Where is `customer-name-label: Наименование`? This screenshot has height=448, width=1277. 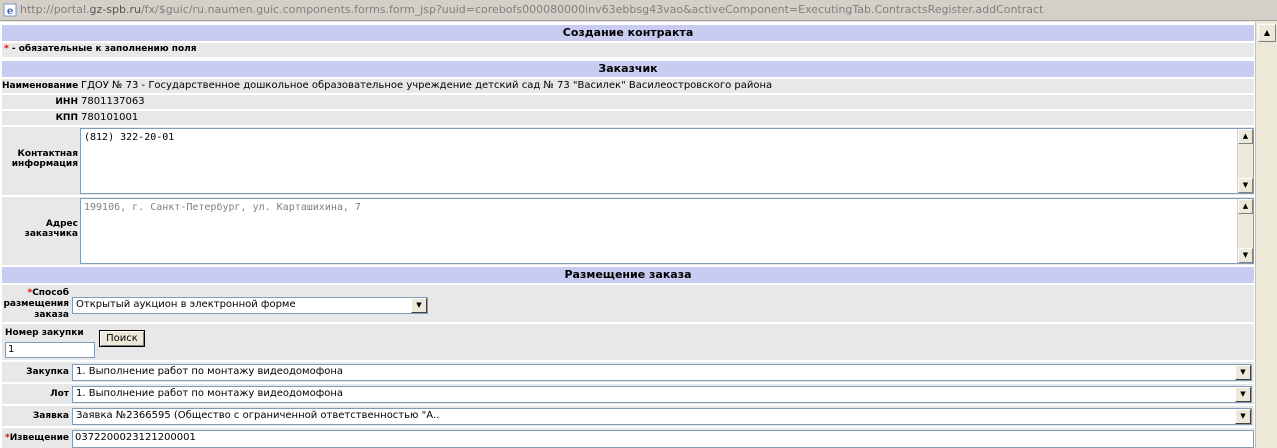 customer-name-label: Наименование is located at coordinates (40, 86).